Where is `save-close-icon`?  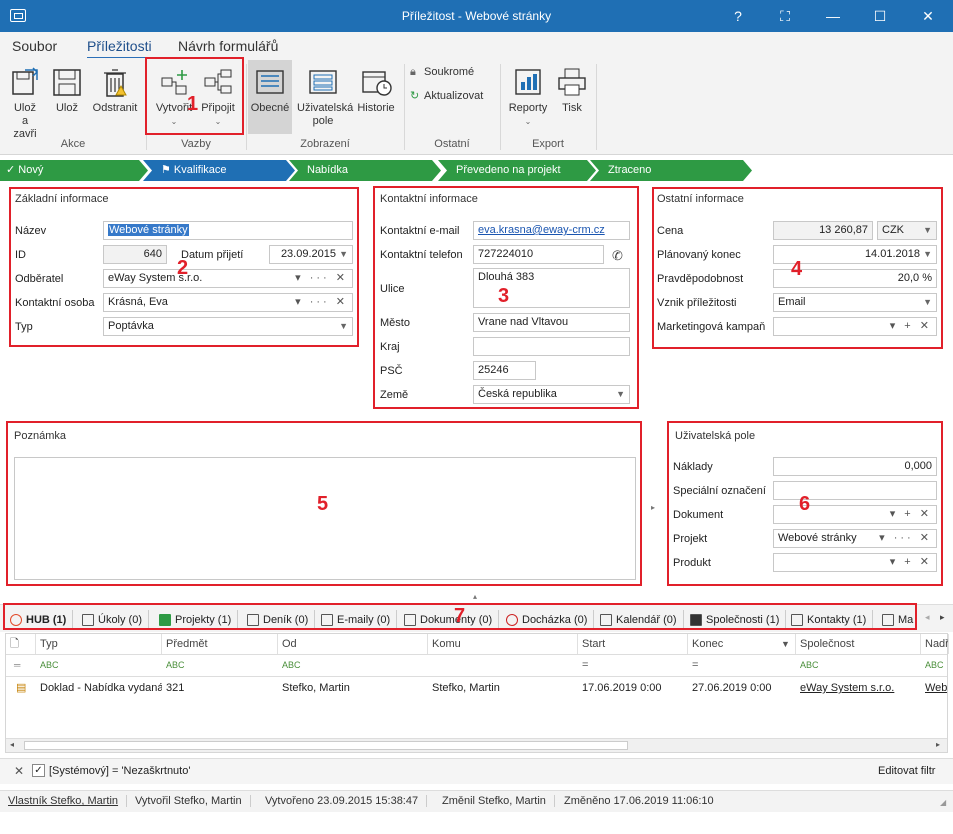 save-close-icon is located at coordinates (25, 82).